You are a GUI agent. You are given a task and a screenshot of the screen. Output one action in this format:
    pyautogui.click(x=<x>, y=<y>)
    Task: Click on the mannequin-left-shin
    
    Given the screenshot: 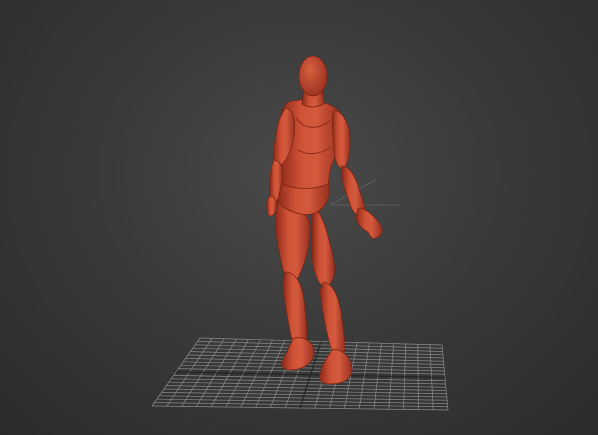 What is the action you would take?
    pyautogui.click(x=332, y=317)
    